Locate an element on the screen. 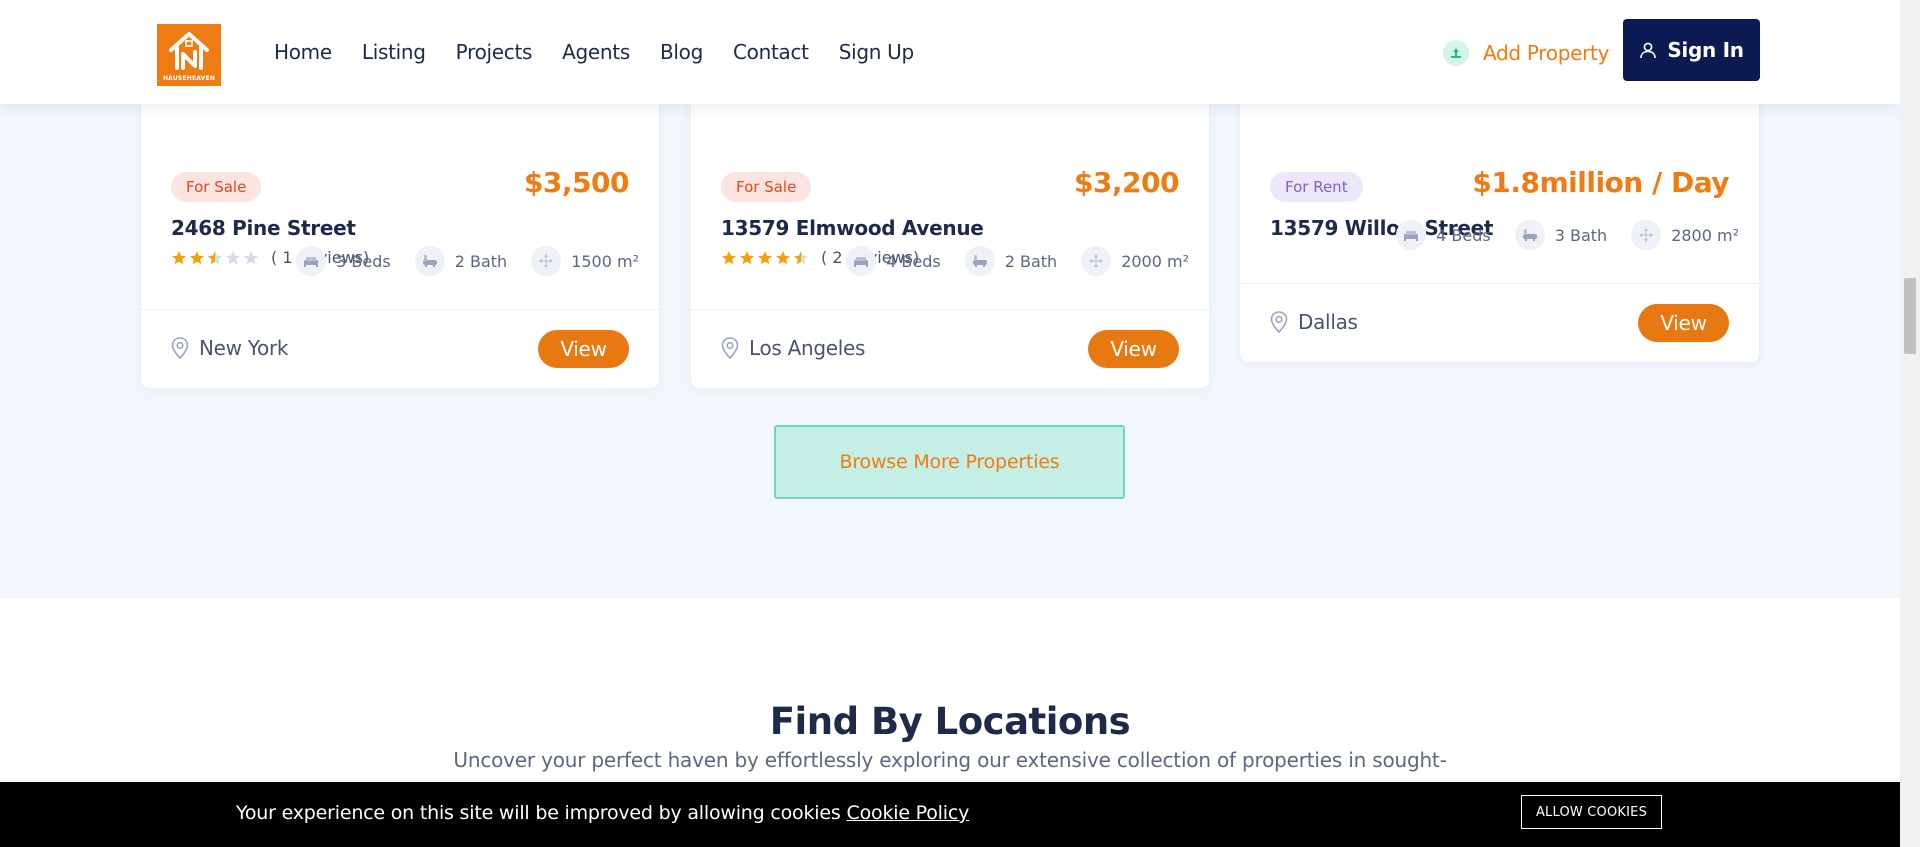  nav-agents: Agents is located at coordinates (596, 52).